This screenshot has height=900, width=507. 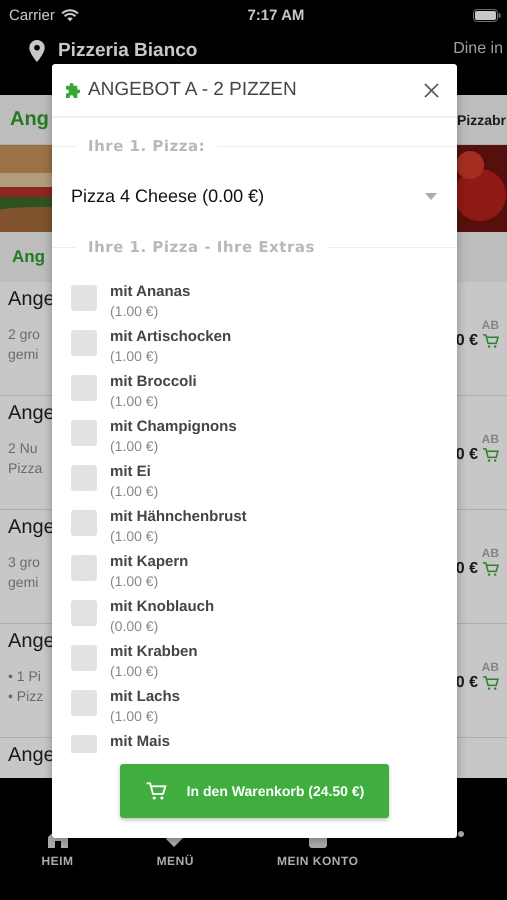 What do you see at coordinates (131, 472) in the screenshot?
I see `extra-name: mit Ei` at bounding box center [131, 472].